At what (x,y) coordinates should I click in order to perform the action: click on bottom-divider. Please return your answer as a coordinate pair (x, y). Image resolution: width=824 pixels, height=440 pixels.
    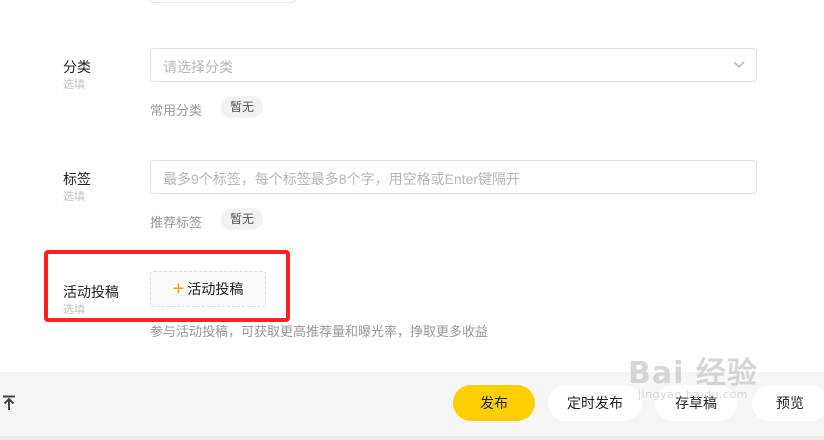
    Looking at the image, I should click on (412, 438).